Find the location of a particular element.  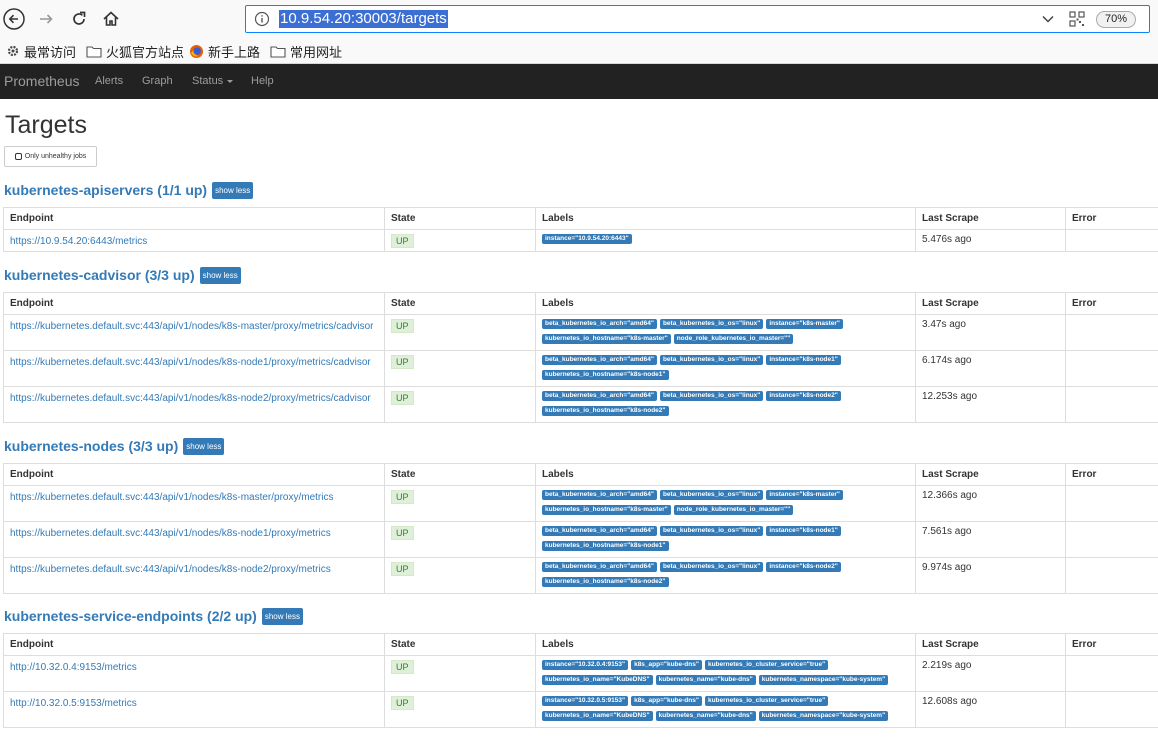

prometheus-navbar: Prometheus Alerts Graph Status Help is located at coordinates (579, 81).